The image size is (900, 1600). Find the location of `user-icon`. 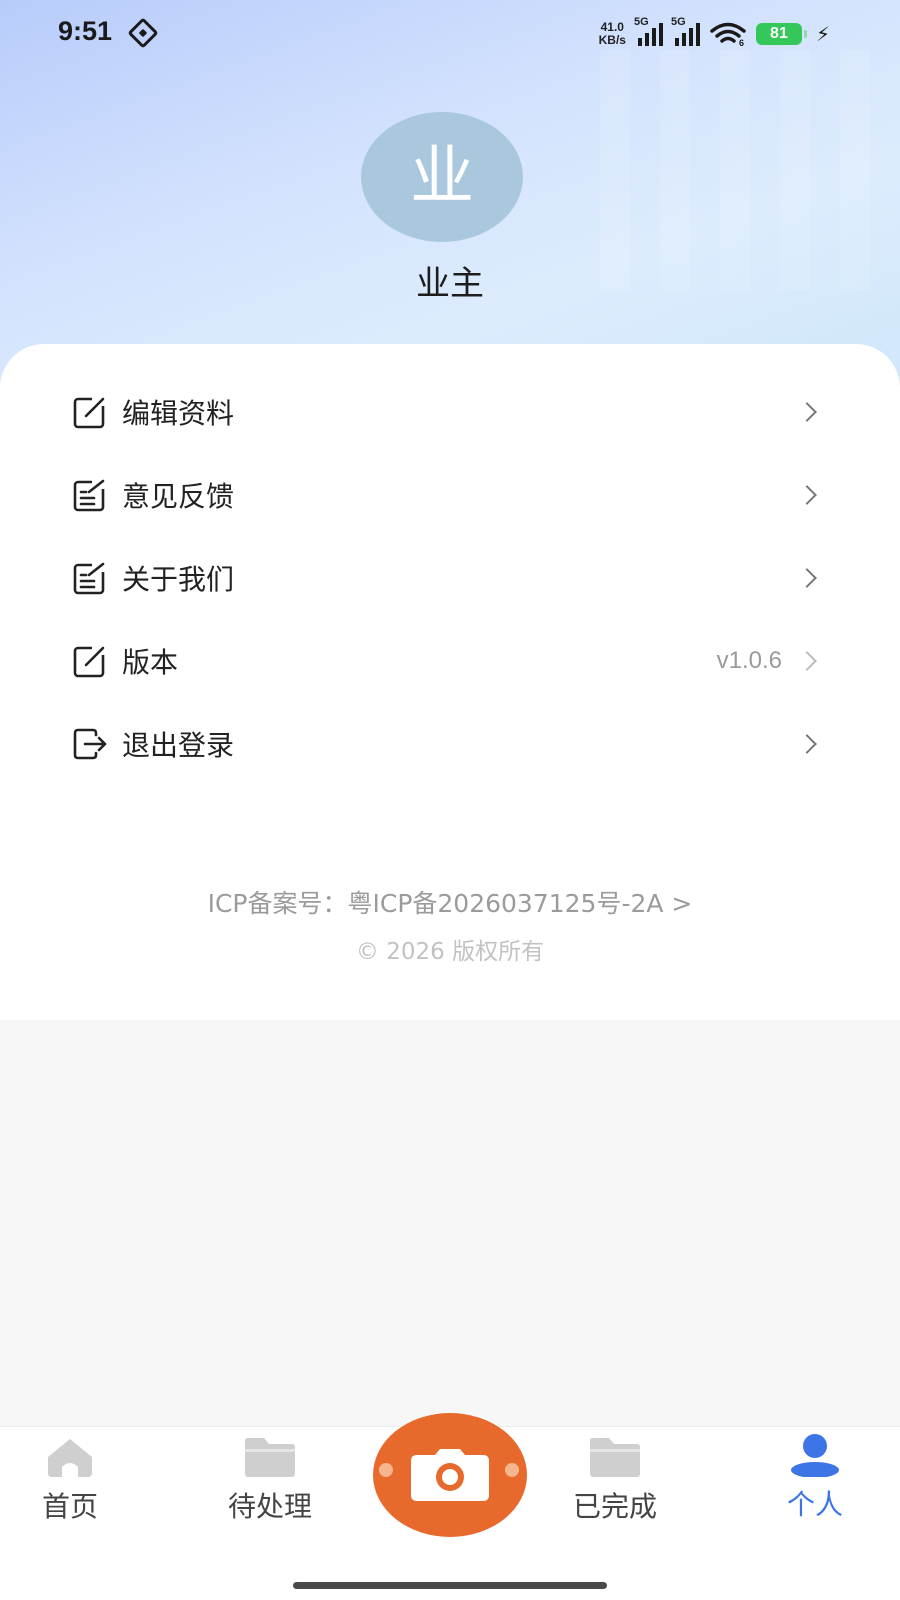

user-icon is located at coordinates (815, 1455).